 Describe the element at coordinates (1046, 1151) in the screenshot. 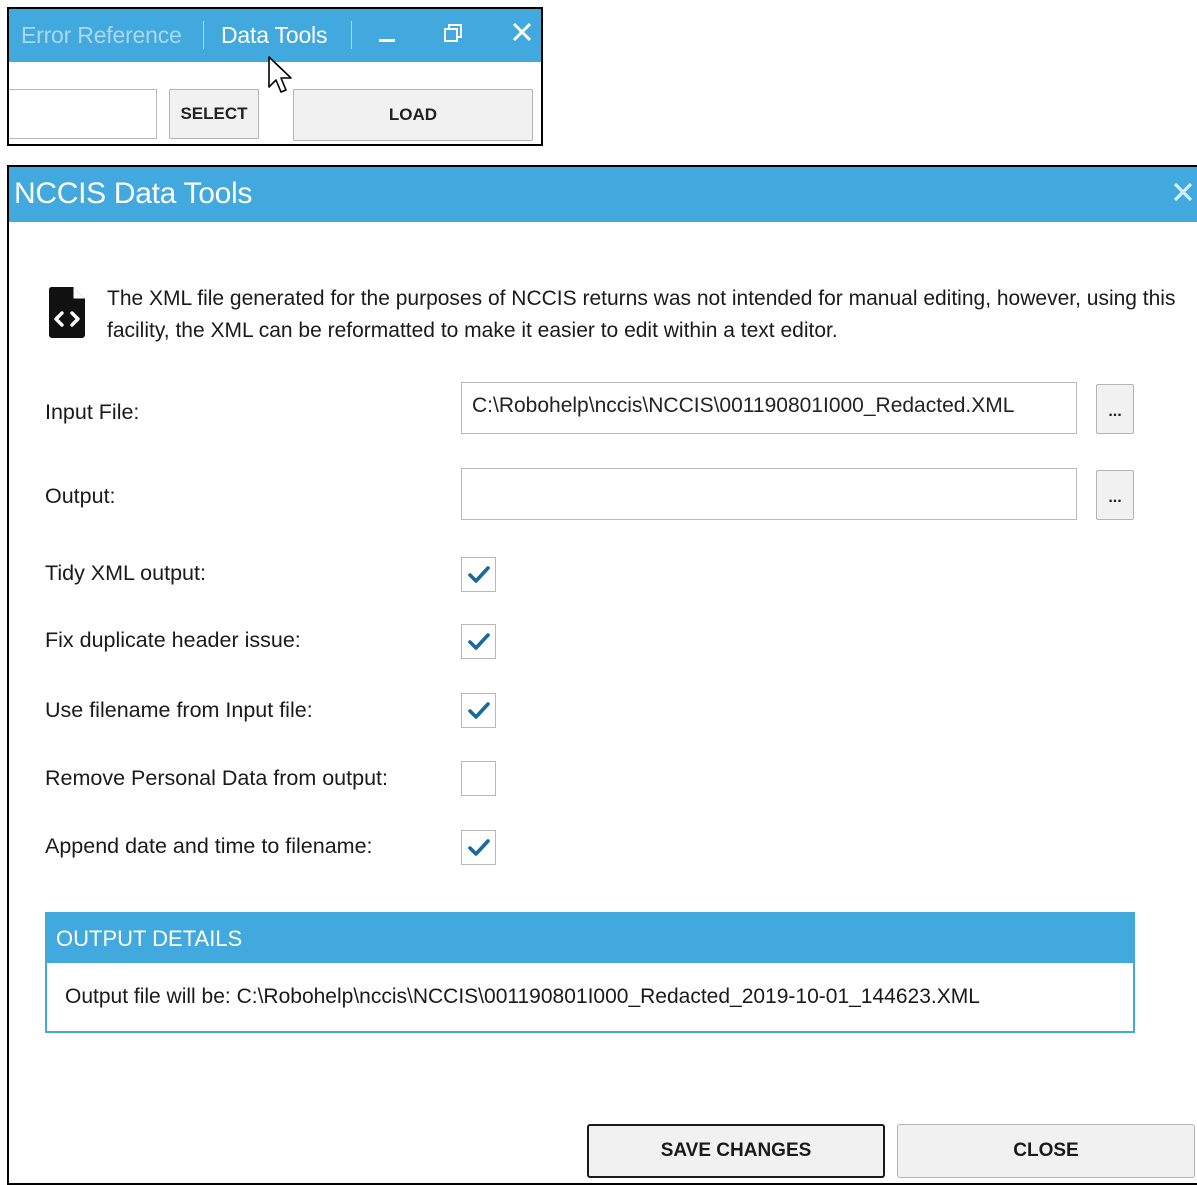

I see `close-button: CLOSE` at that location.